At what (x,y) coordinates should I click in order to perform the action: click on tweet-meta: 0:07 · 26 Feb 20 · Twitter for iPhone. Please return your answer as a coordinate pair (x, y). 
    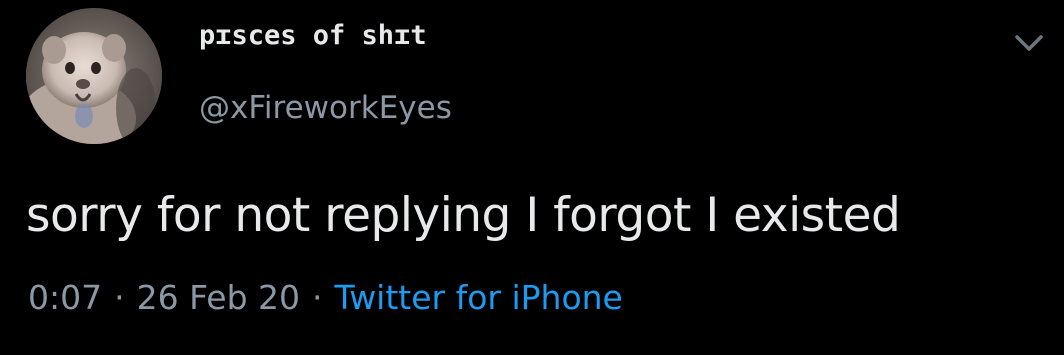
    Looking at the image, I should click on (325, 297).